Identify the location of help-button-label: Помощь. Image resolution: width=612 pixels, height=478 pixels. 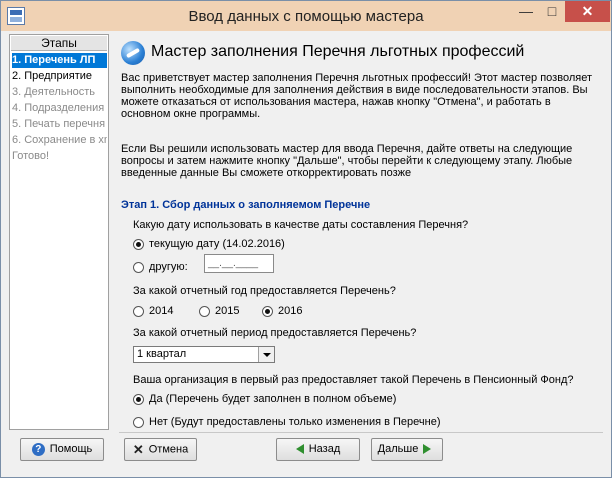
(71, 449).